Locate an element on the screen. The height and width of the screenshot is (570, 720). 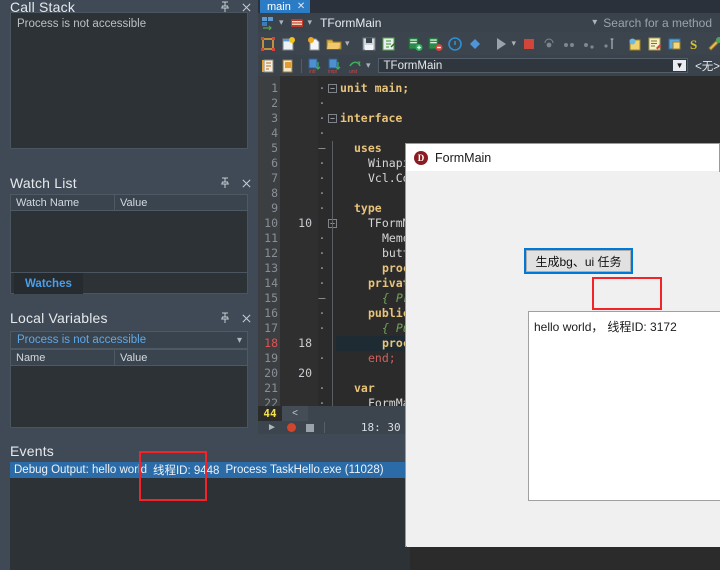
line-number: 7 is located at coordinates (274, 178).